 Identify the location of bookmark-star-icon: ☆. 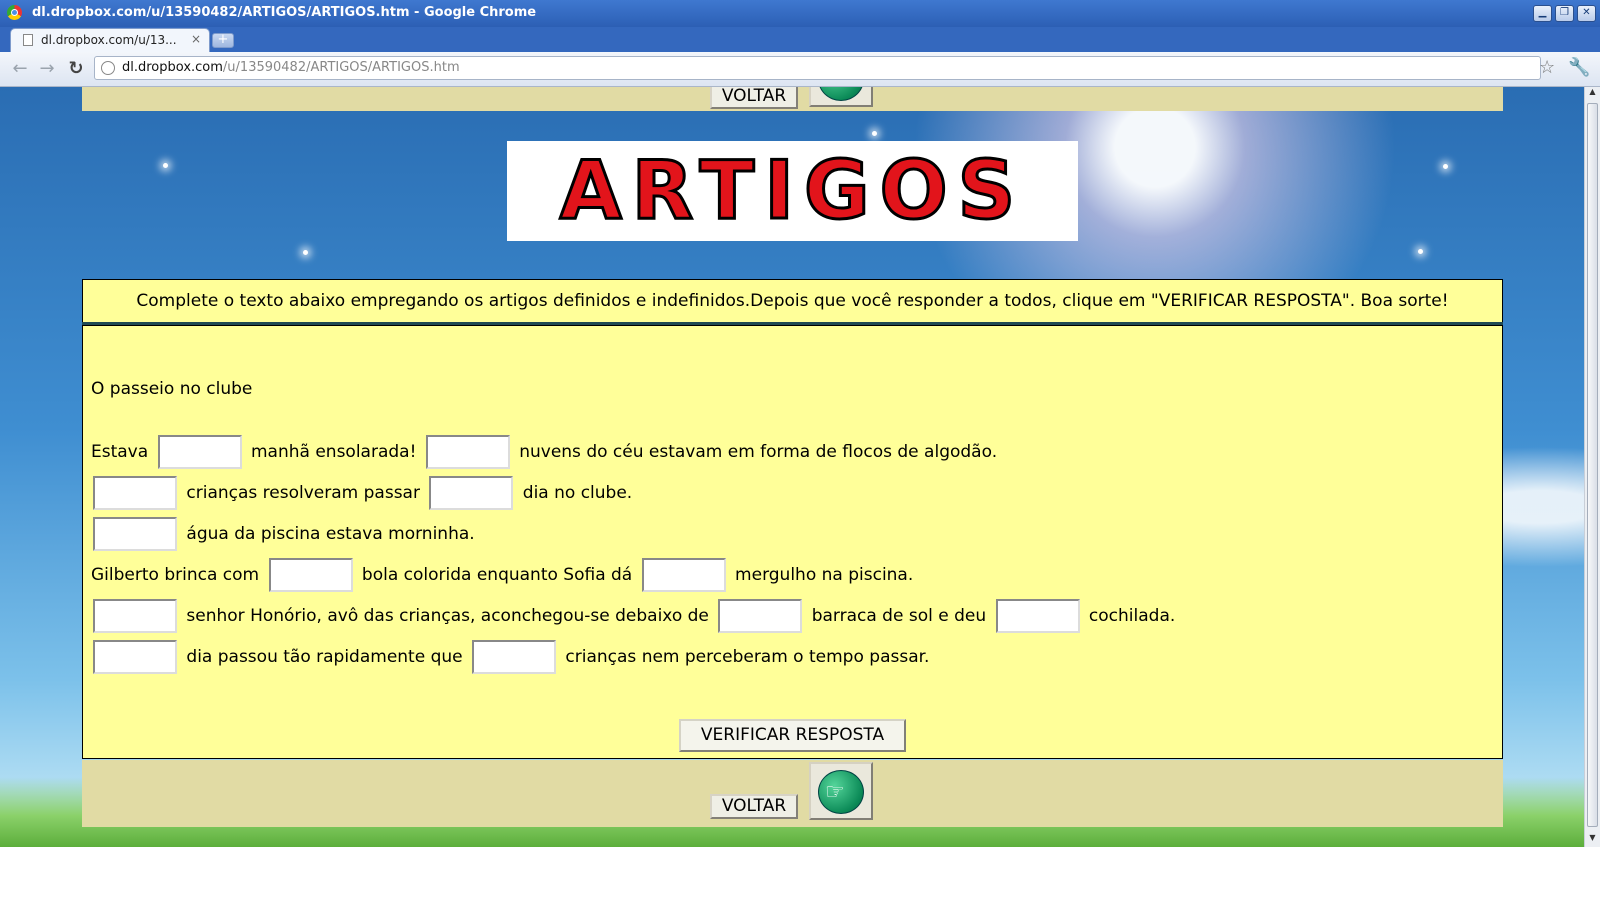
(1547, 67).